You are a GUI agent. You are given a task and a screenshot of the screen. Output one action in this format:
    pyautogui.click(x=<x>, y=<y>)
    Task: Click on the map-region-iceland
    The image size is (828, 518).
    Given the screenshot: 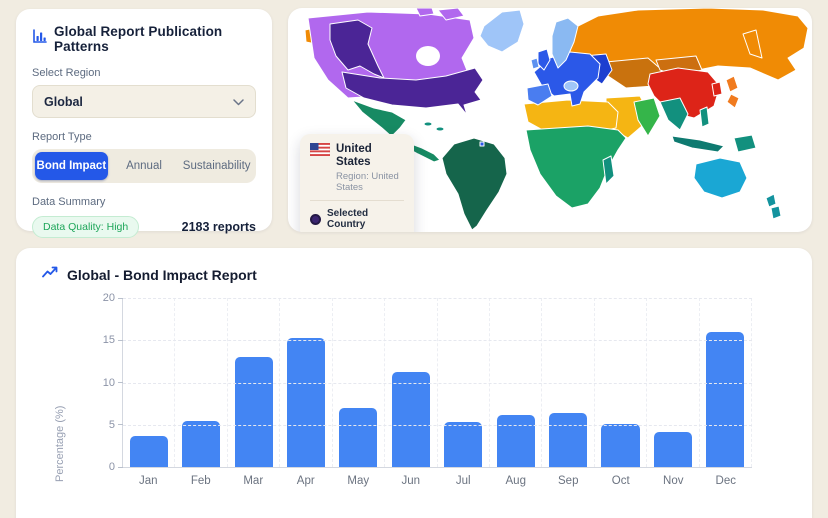 What is the action you would take?
    pyautogui.click(x=571, y=86)
    